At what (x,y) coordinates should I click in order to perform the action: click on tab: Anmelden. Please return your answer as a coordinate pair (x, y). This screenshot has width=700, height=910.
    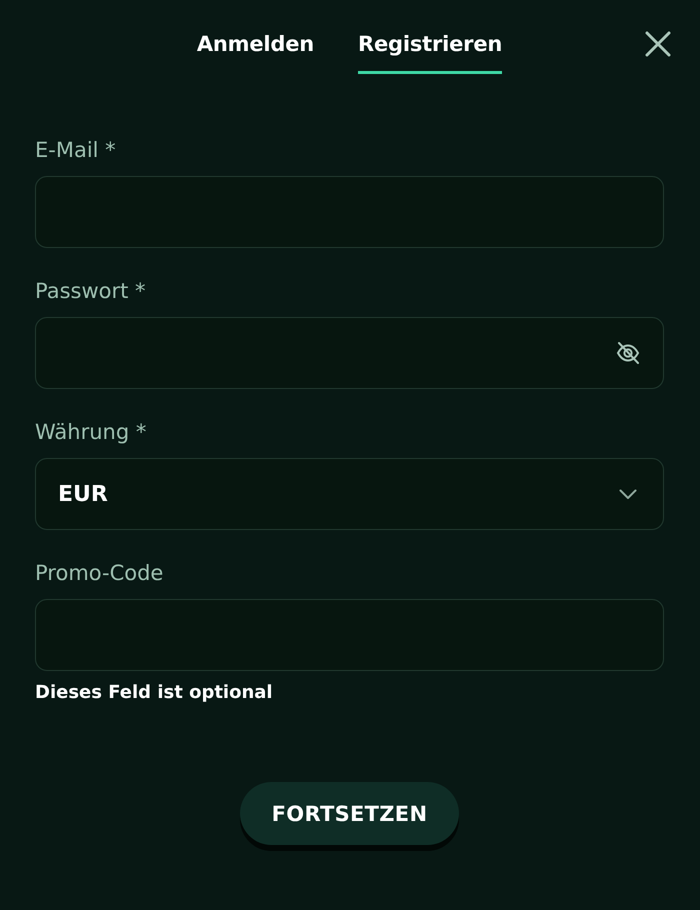
    Looking at the image, I should click on (255, 52).